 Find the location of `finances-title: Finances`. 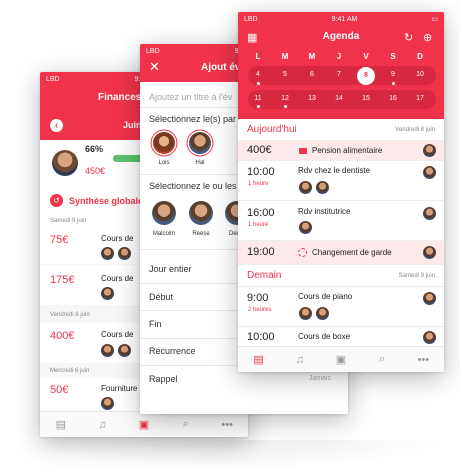

finances-title: Finances is located at coordinates (120, 97).